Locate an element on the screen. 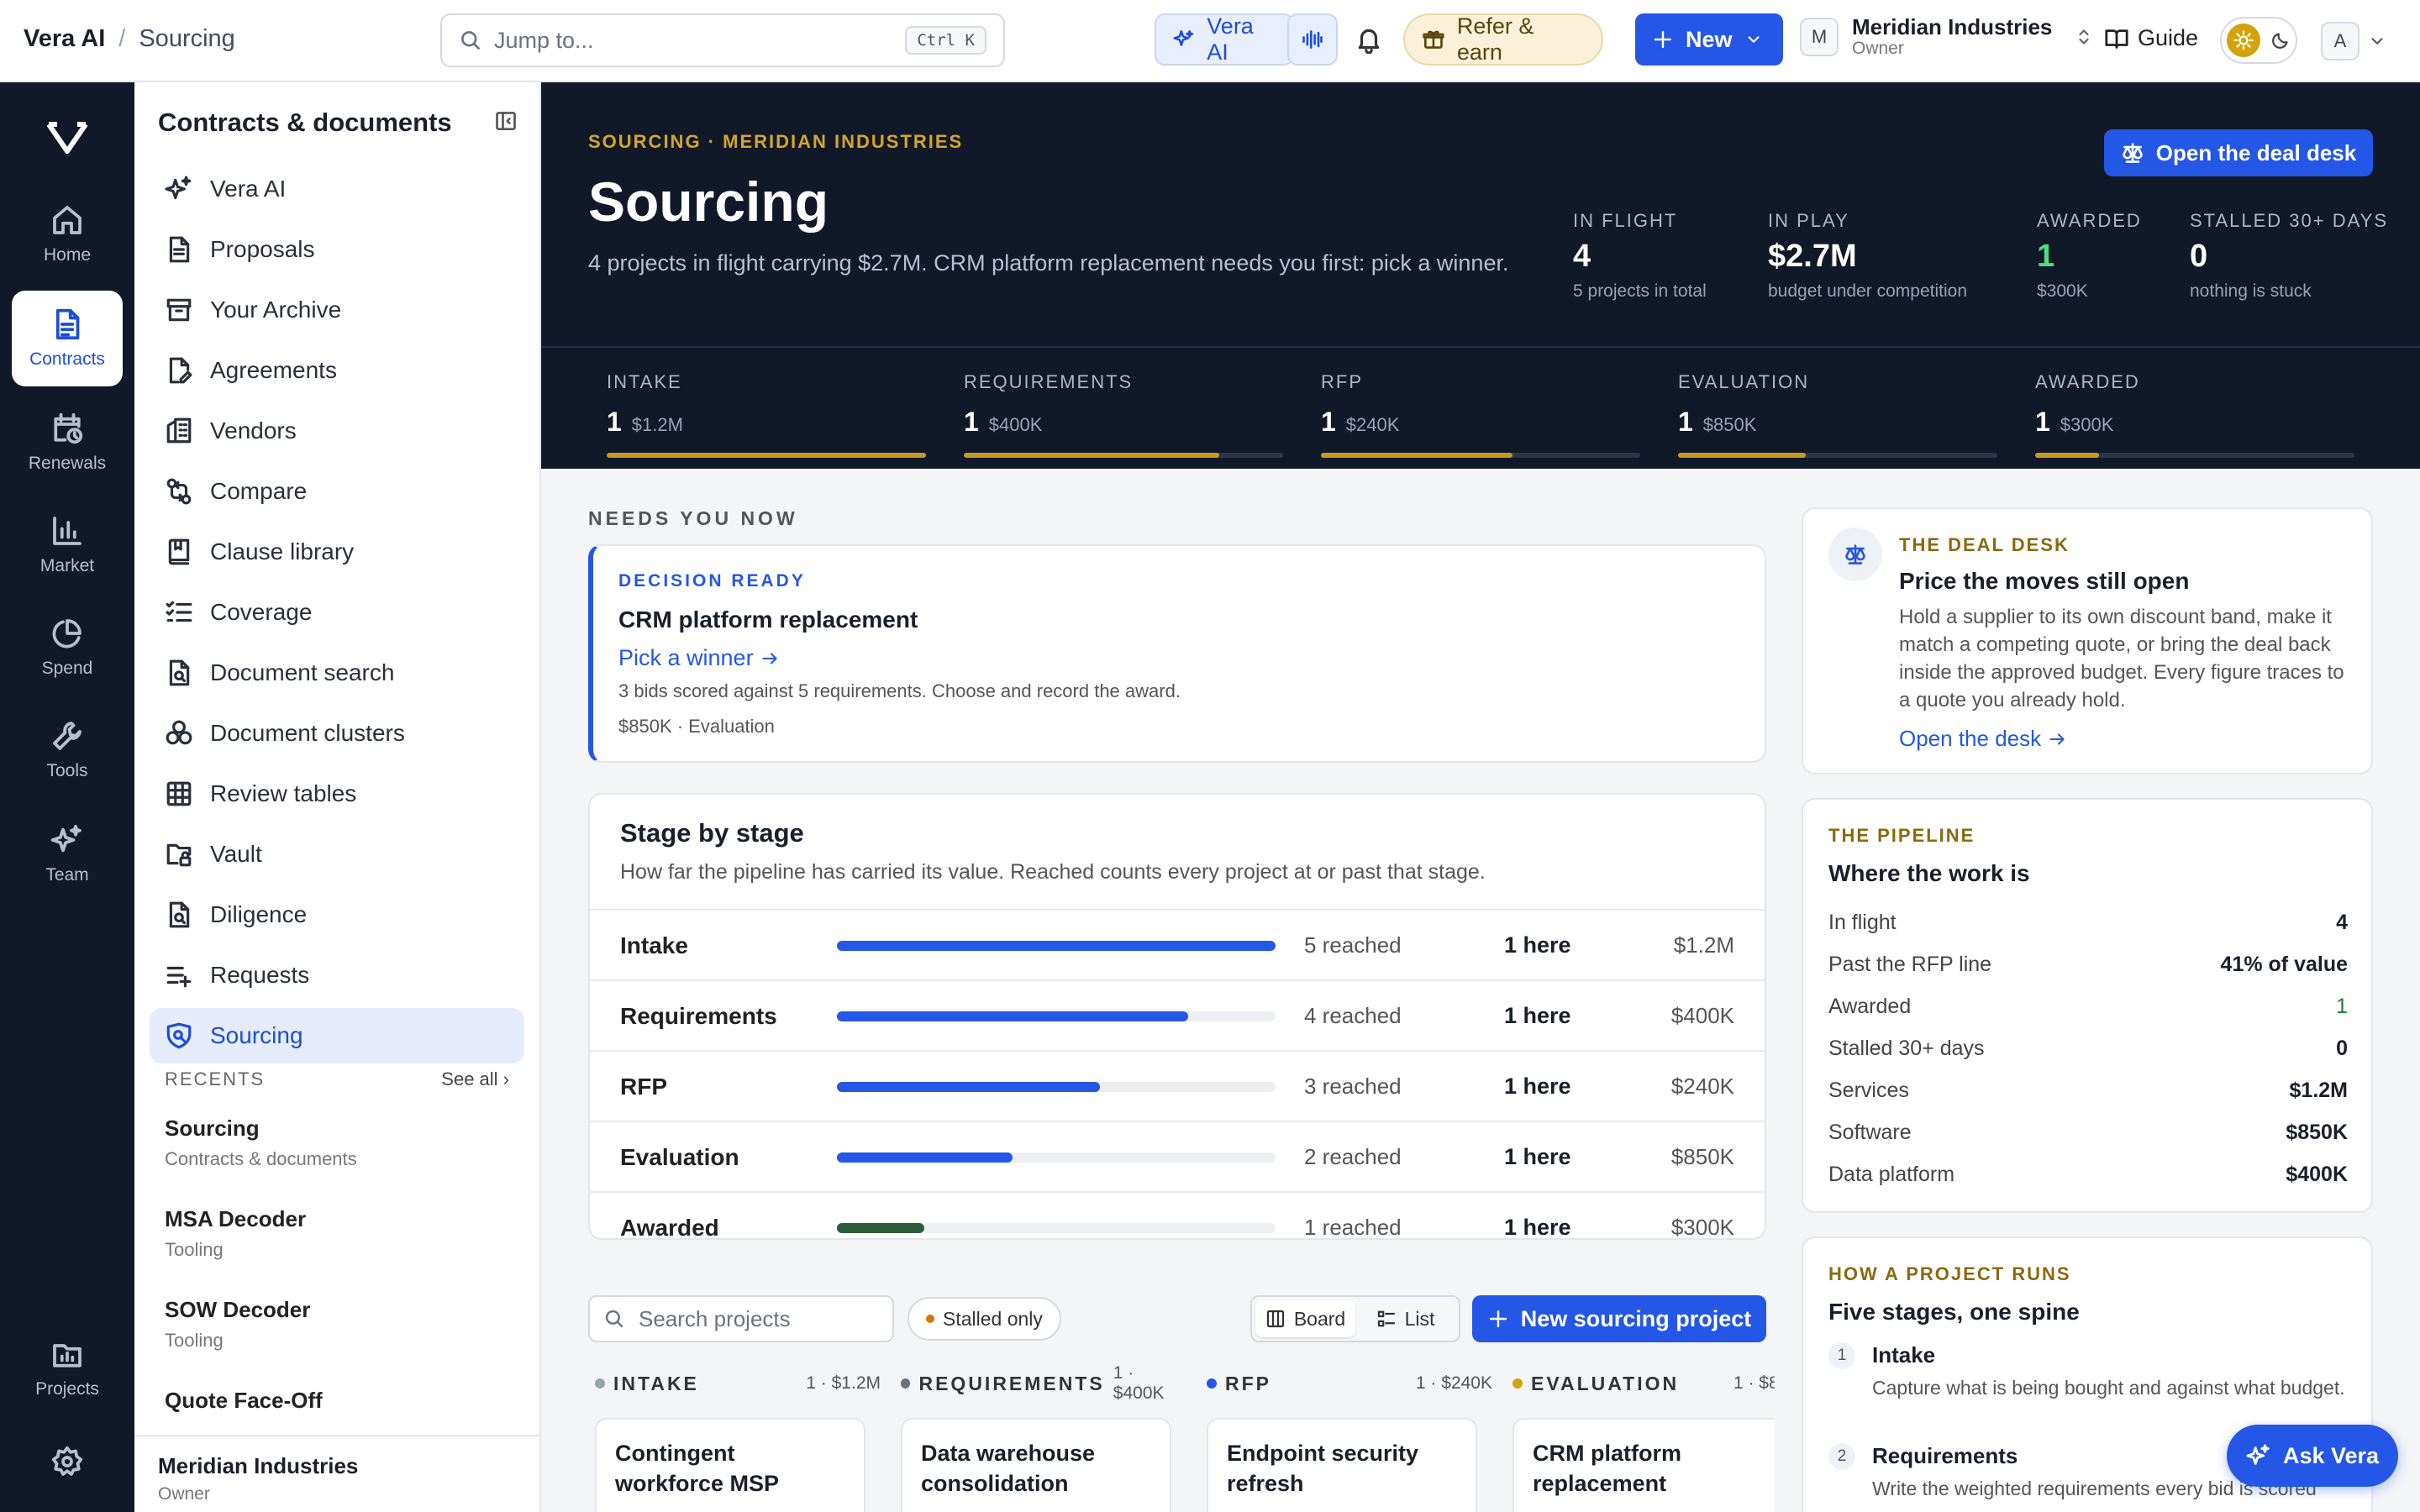 This screenshot has width=2420, height=1512. sidebar-org-footer: Meridian Industries Owner is located at coordinates (337, 1473).